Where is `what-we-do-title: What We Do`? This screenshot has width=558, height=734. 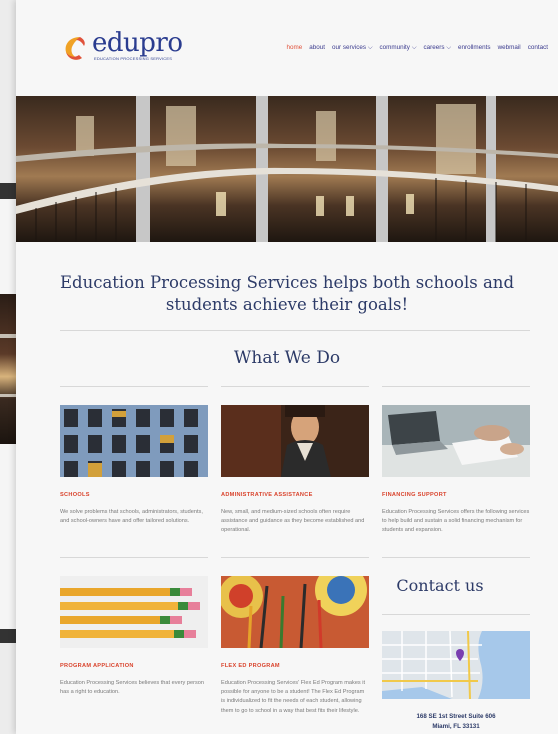 what-we-do-title: What We Do is located at coordinates (287, 358).